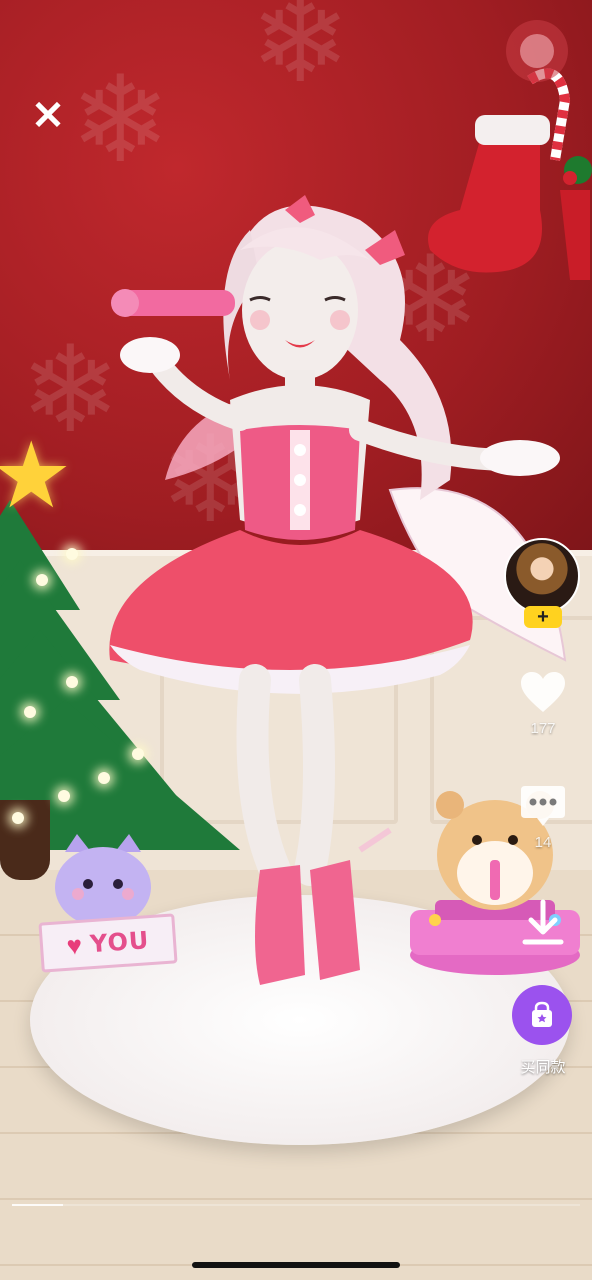 Image resolution: width=592 pixels, height=1280 pixels. I want to click on heart-icon, so click(543, 692).